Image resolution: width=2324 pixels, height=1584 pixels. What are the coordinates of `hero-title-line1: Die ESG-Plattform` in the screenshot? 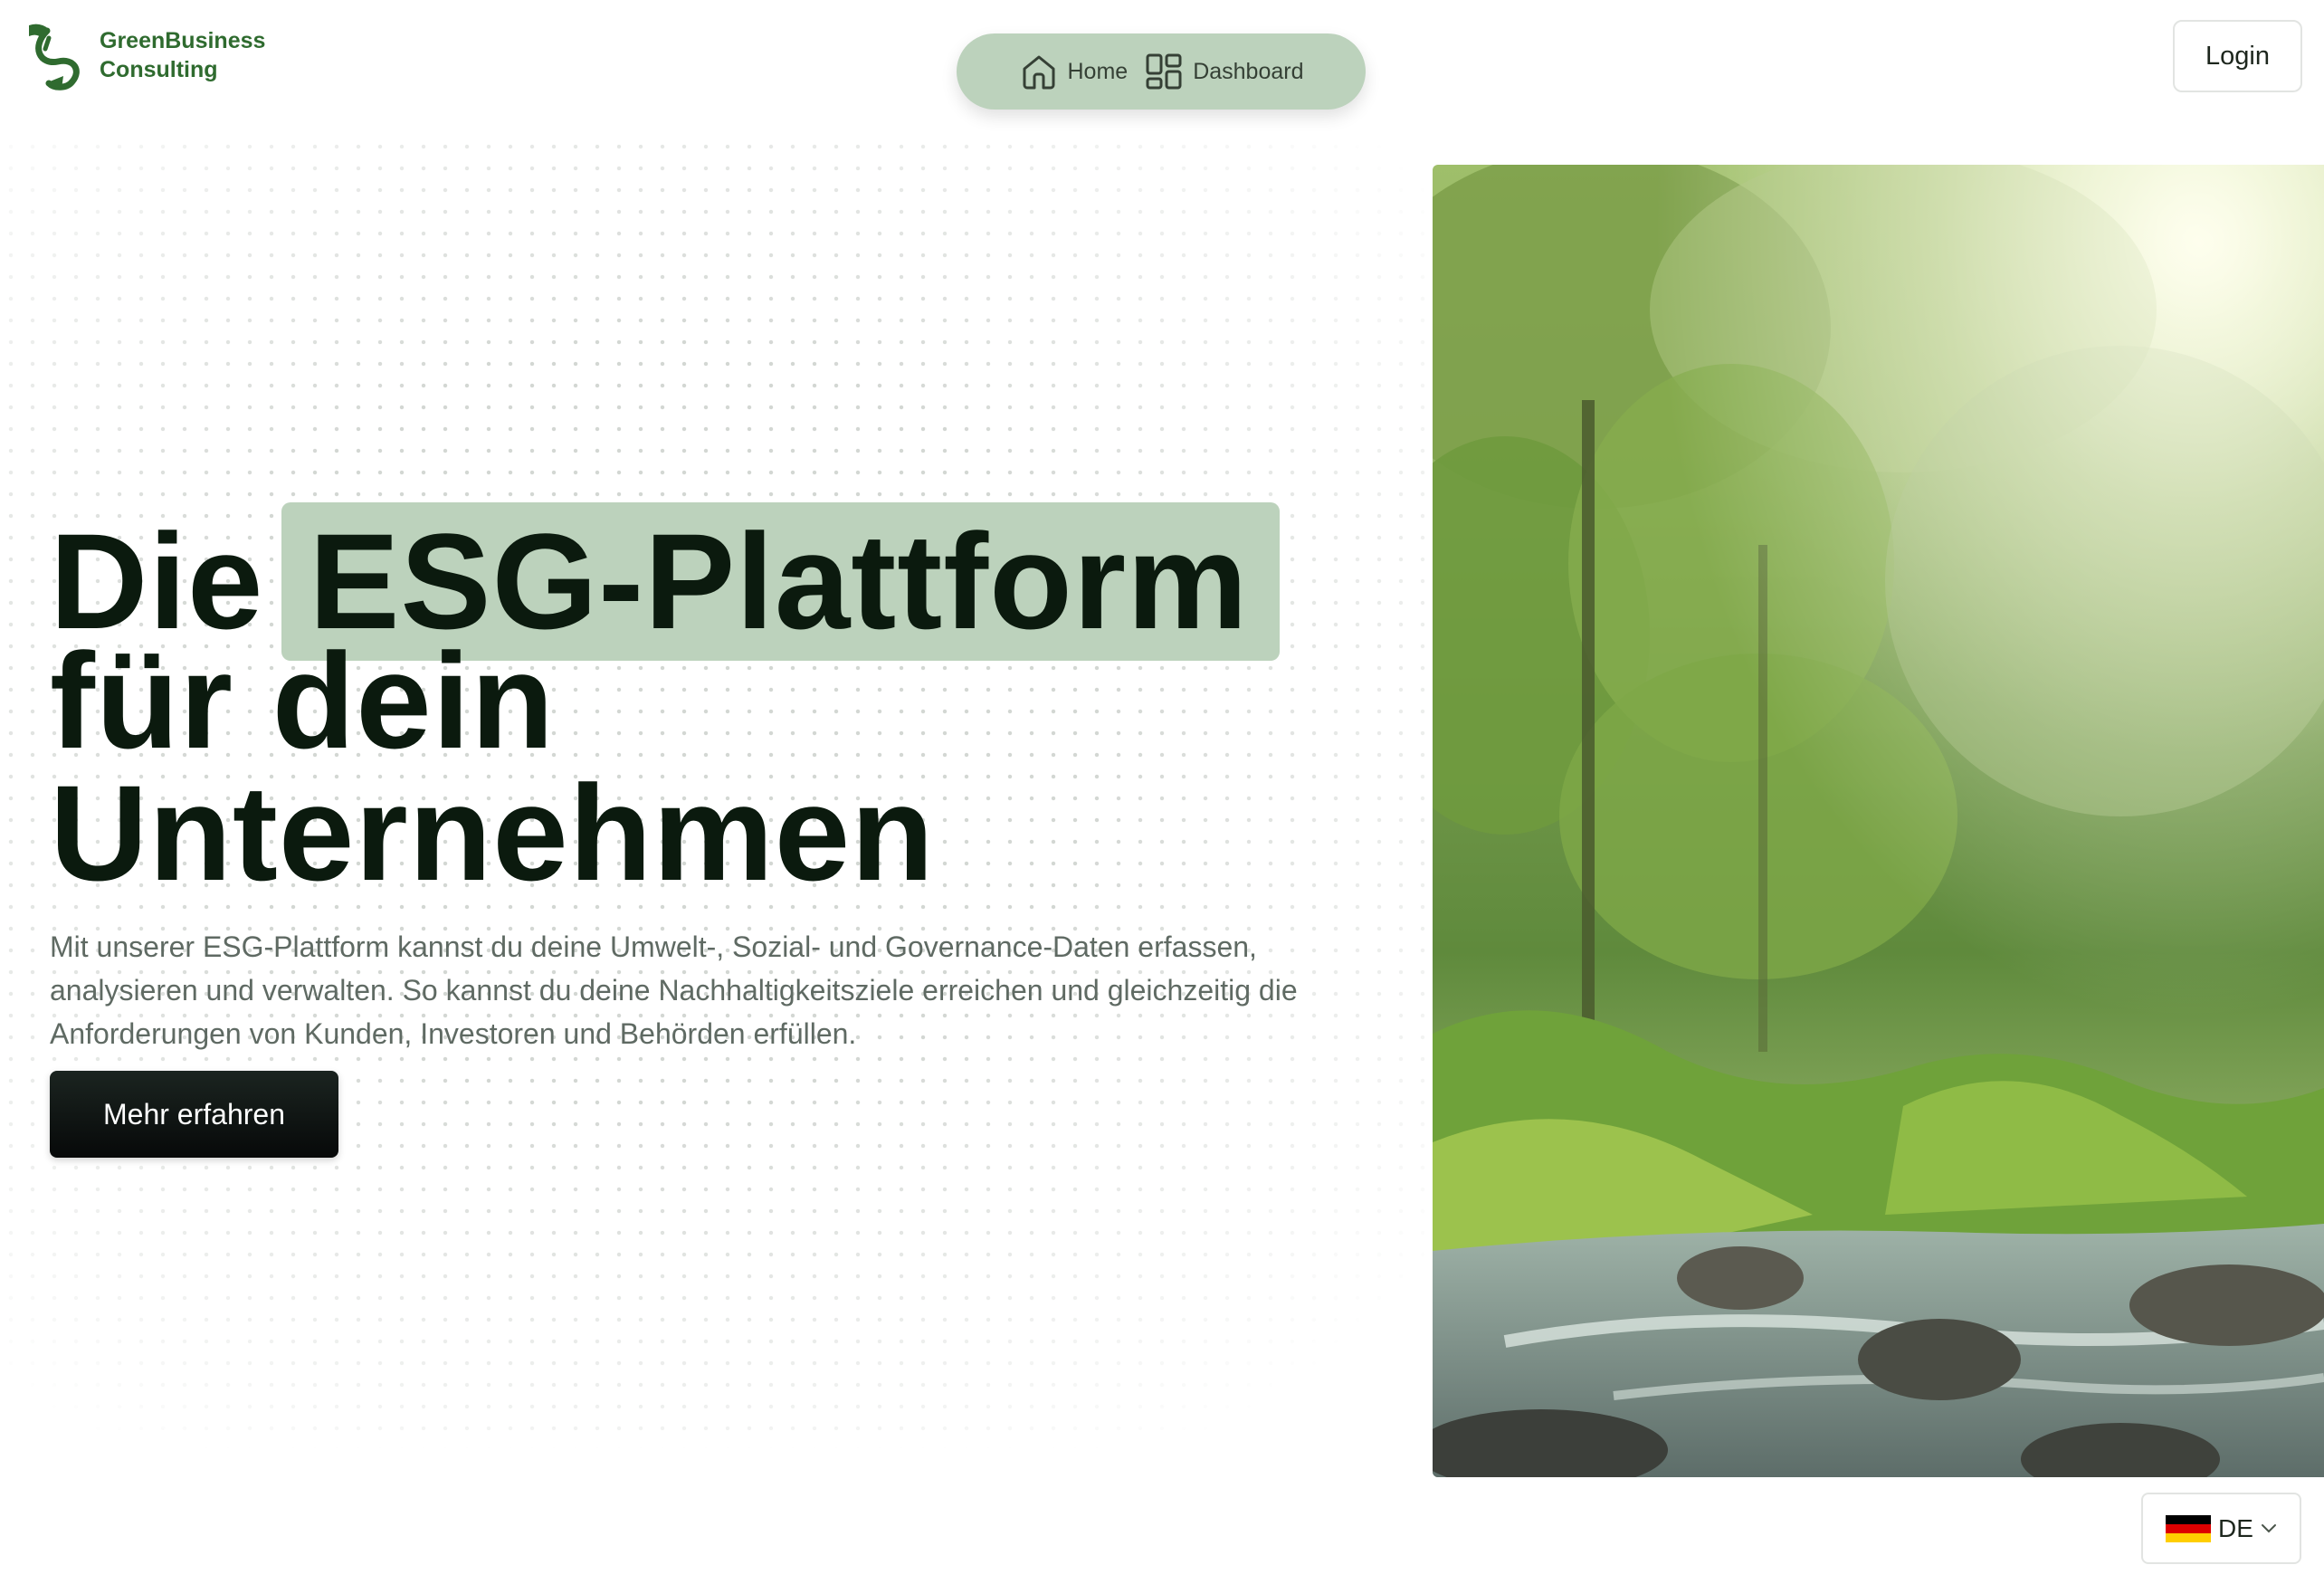 It's located at (728, 581).